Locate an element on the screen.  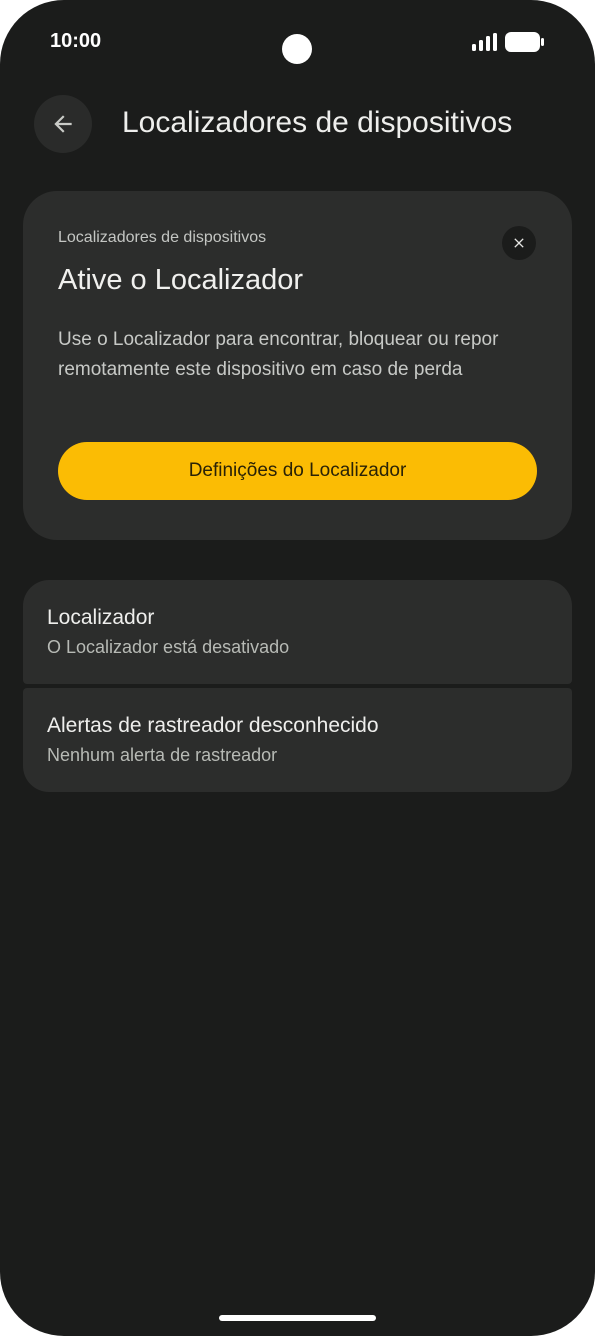
close-icon is located at coordinates (519, 243).